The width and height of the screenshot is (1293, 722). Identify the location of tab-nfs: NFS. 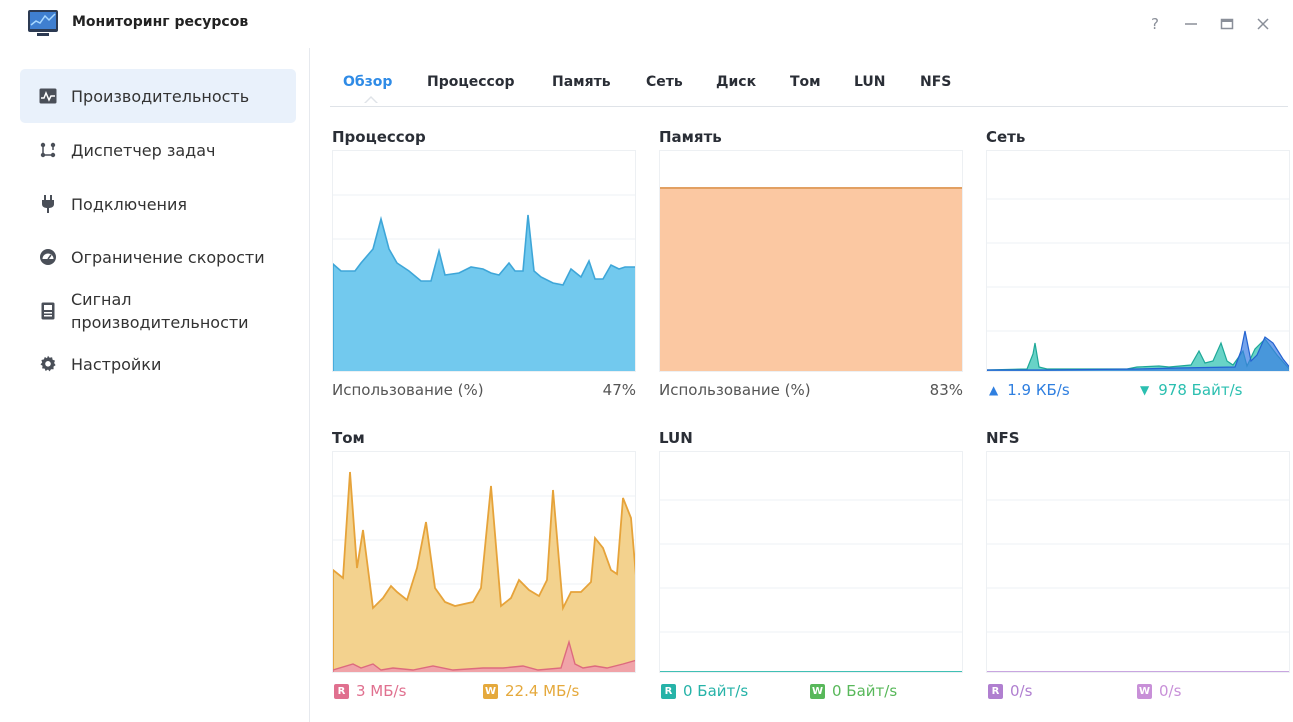
(935, 82).